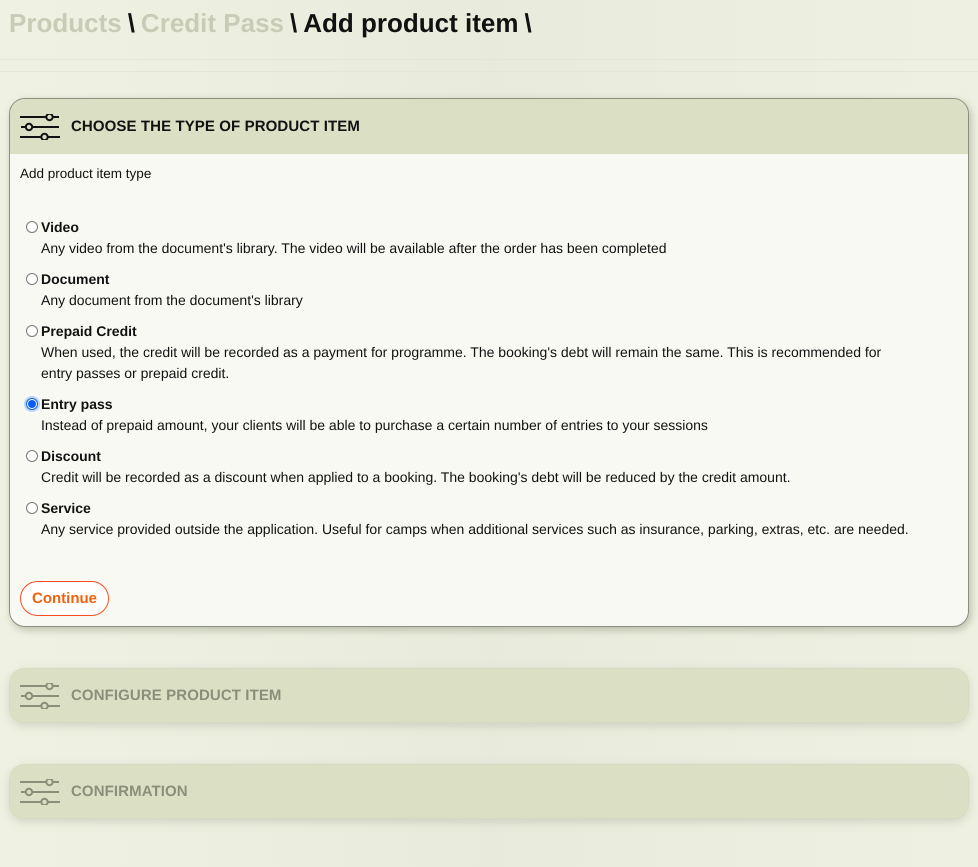 The height and width of the screenshot is (867, 978). I want to click on step-title: CONFIRMATION, so click(129, 791).